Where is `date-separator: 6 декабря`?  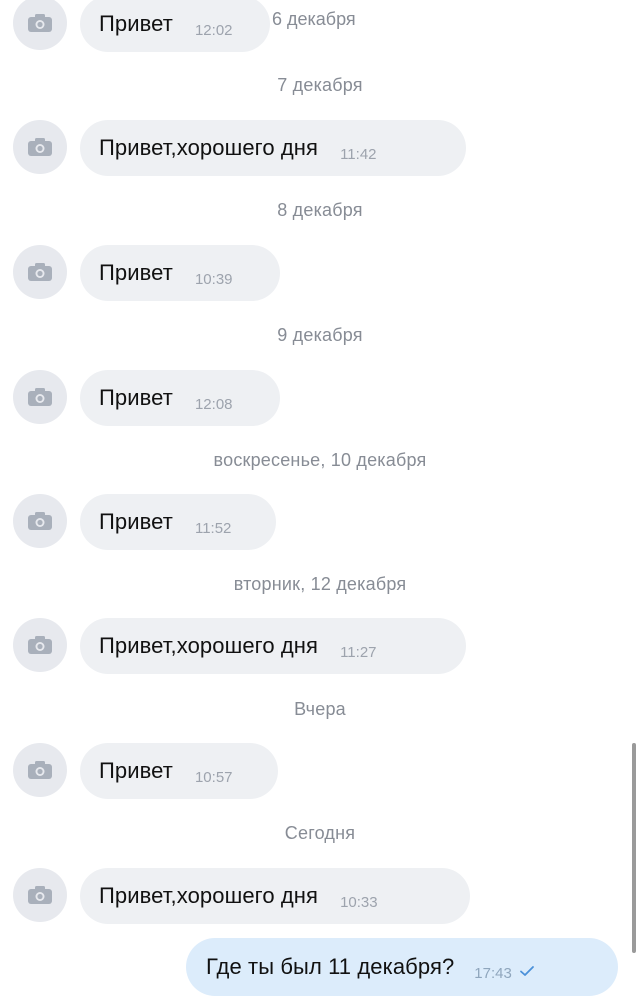 date-separator: 6 декабря is located at coordinates (314, 19).